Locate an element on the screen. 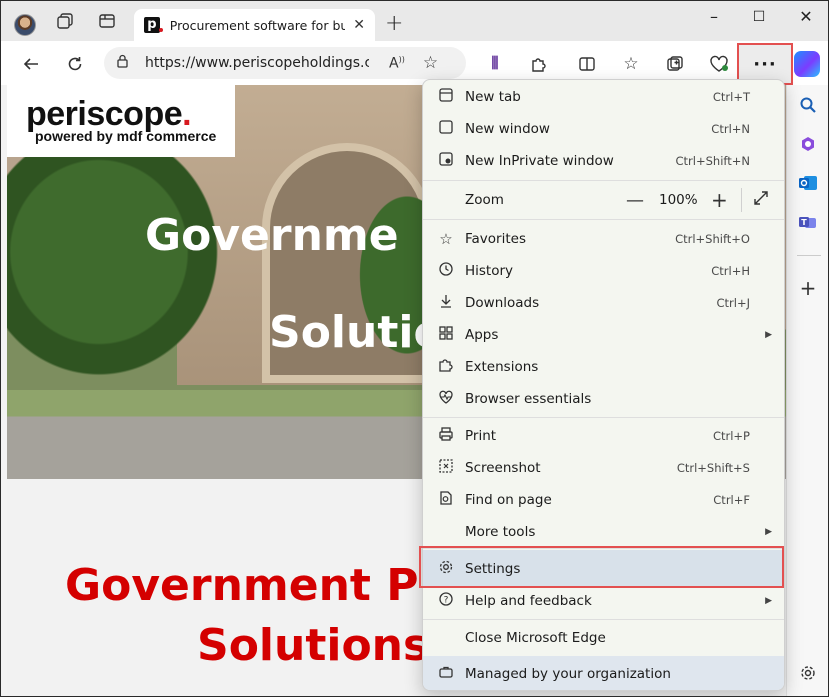  new-tab-icon is located at coordinates (446, 97).